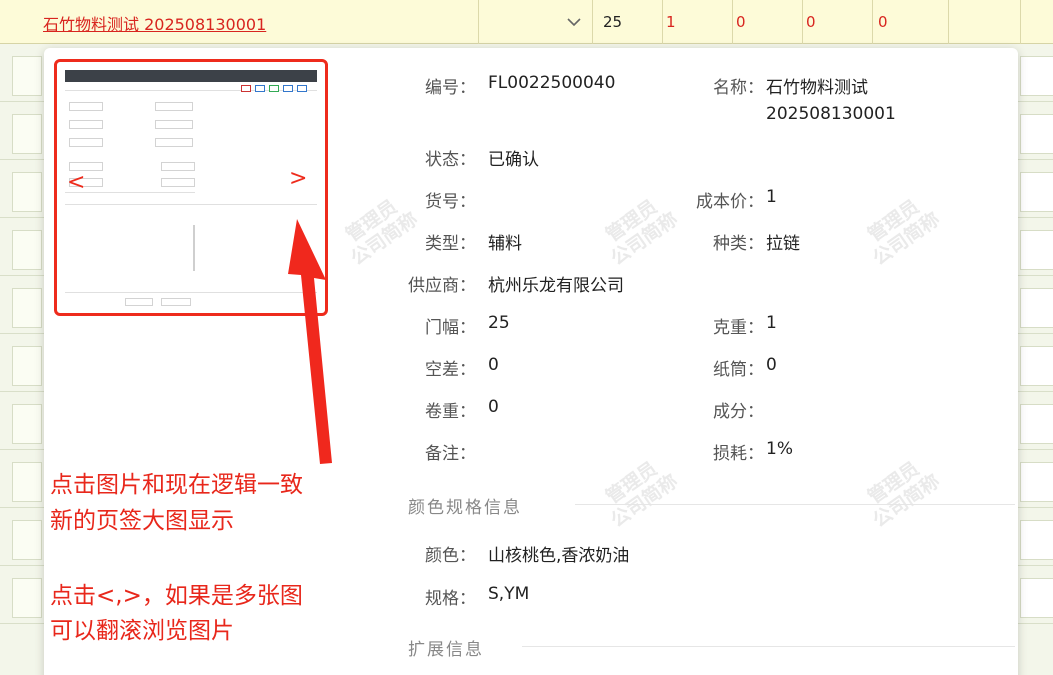 Image resolution: width=1053 pixels, height=675 pixels. What do you see at coordinates (613, 22) in the screenshot?
I see `width-cell-value: 25` at bounding box center [613, 22].